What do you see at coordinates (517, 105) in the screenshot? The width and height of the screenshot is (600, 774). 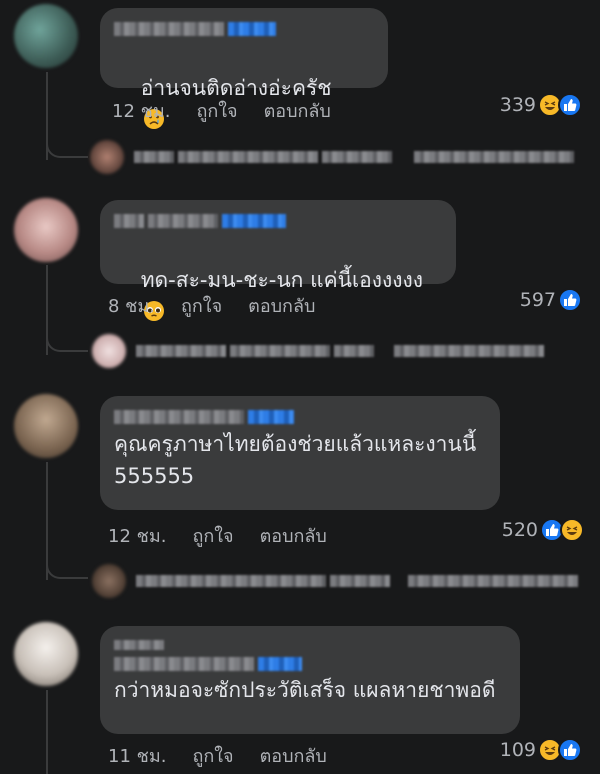 I see `reaction-count: 339` at bounding box center [517, 105].